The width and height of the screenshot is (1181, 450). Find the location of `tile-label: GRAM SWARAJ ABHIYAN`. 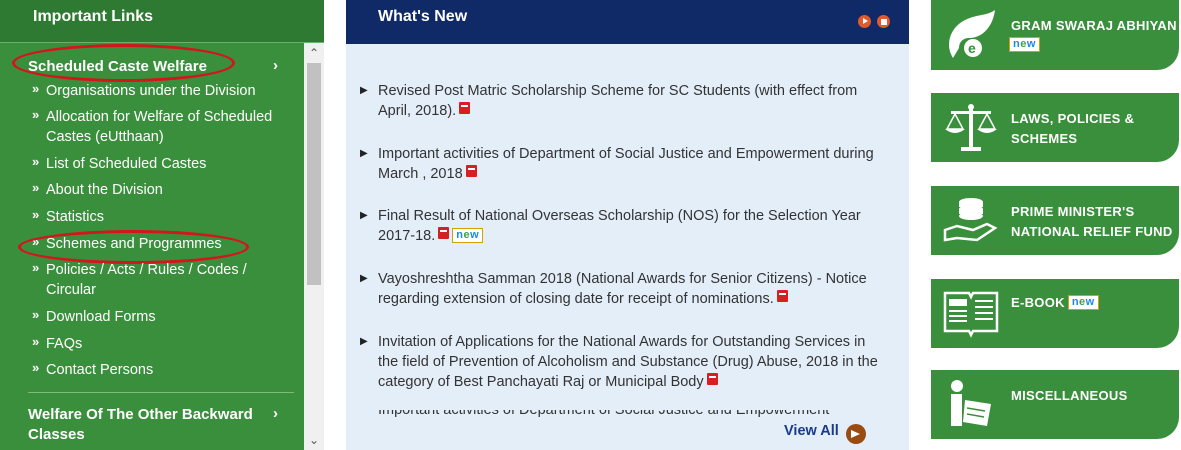

tile-label: GRAM SWARAJ ABHIYAN is located at coordinates (1094, 26).